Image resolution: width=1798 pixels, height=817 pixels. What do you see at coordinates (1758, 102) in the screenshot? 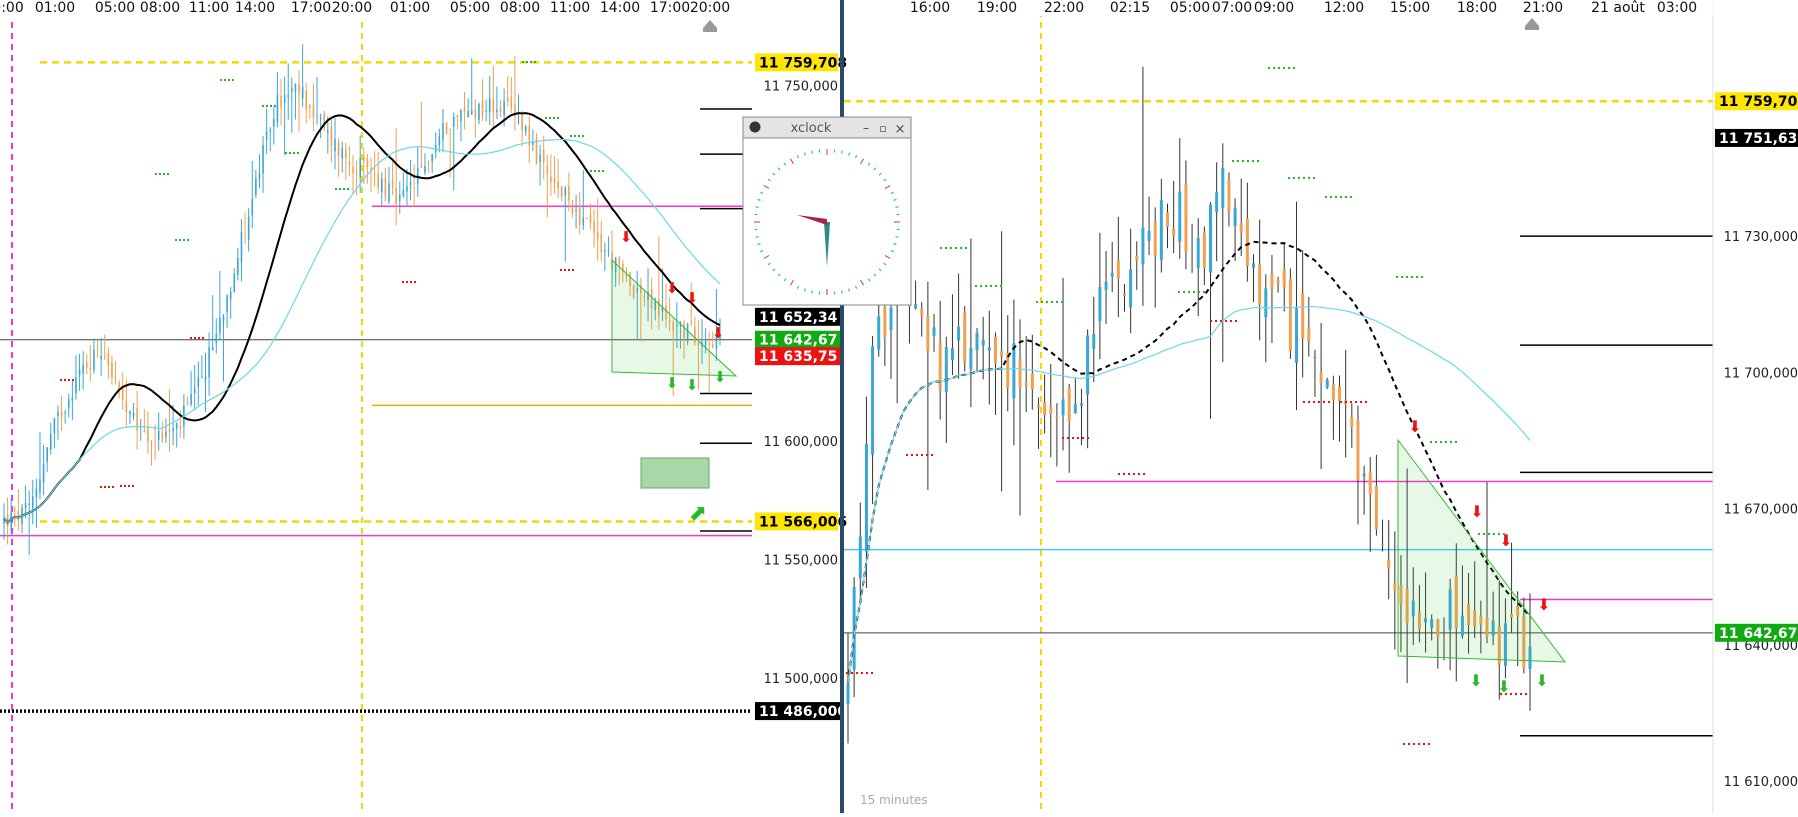
I see `price-tag-label: 11 759,708` at bounding box center [1758, 102].